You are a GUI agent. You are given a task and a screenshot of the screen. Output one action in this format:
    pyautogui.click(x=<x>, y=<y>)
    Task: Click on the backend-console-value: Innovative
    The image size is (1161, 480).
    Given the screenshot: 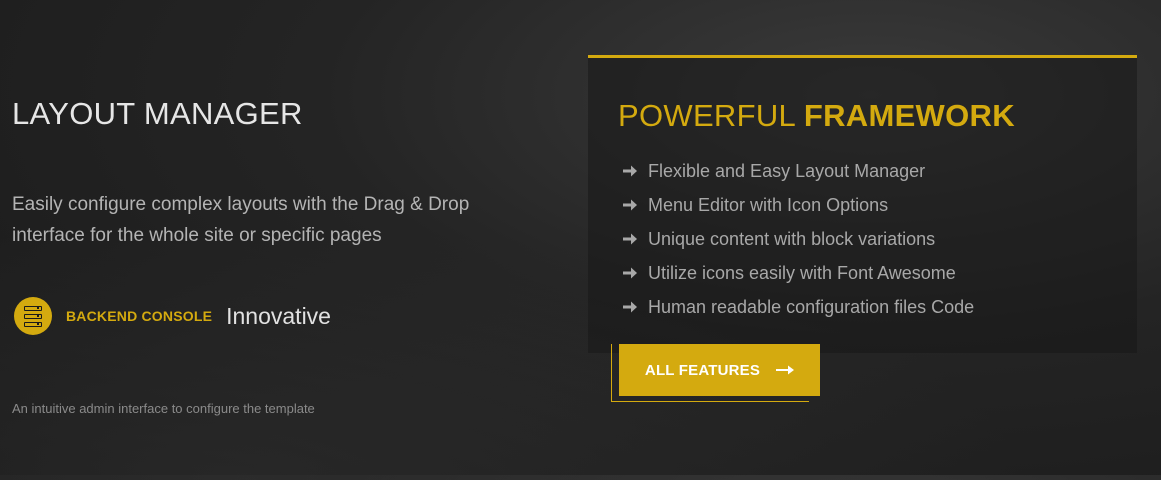 What is the action you would take?
    pyautogui.click(x=278, y=315)
    